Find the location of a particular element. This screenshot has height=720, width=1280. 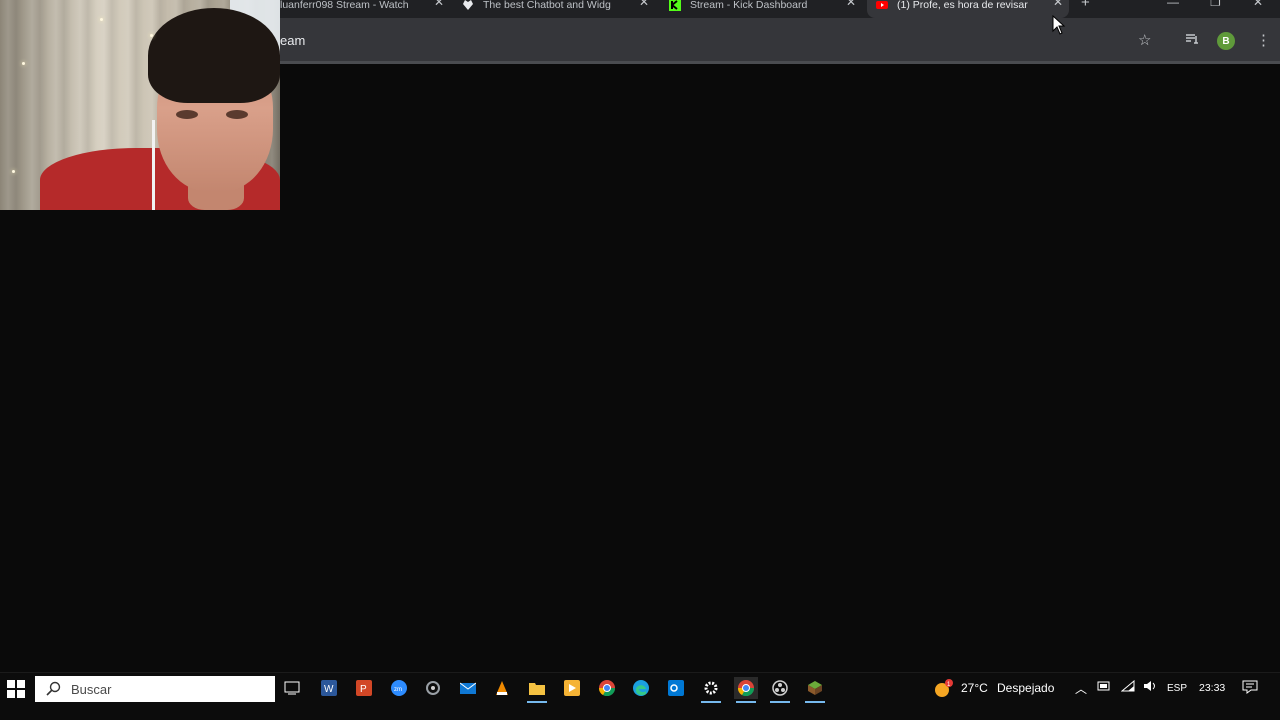

search-placeholder: Buscar is located at coordinates (91, 689).